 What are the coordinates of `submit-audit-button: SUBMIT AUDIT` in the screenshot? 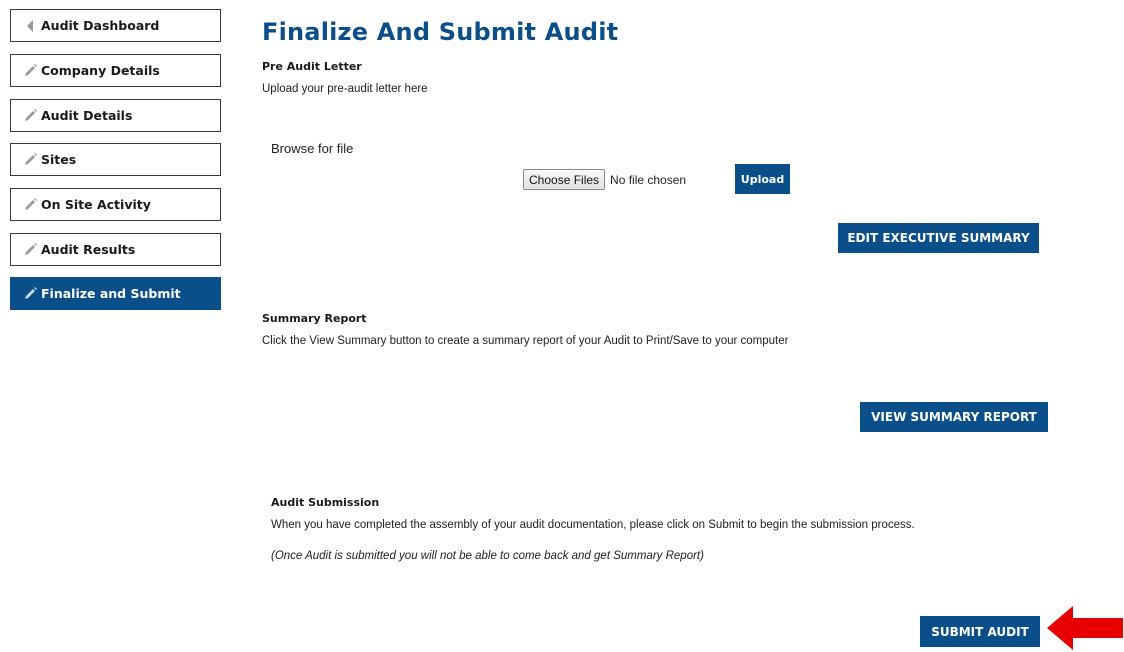 It's located at (980, 631).